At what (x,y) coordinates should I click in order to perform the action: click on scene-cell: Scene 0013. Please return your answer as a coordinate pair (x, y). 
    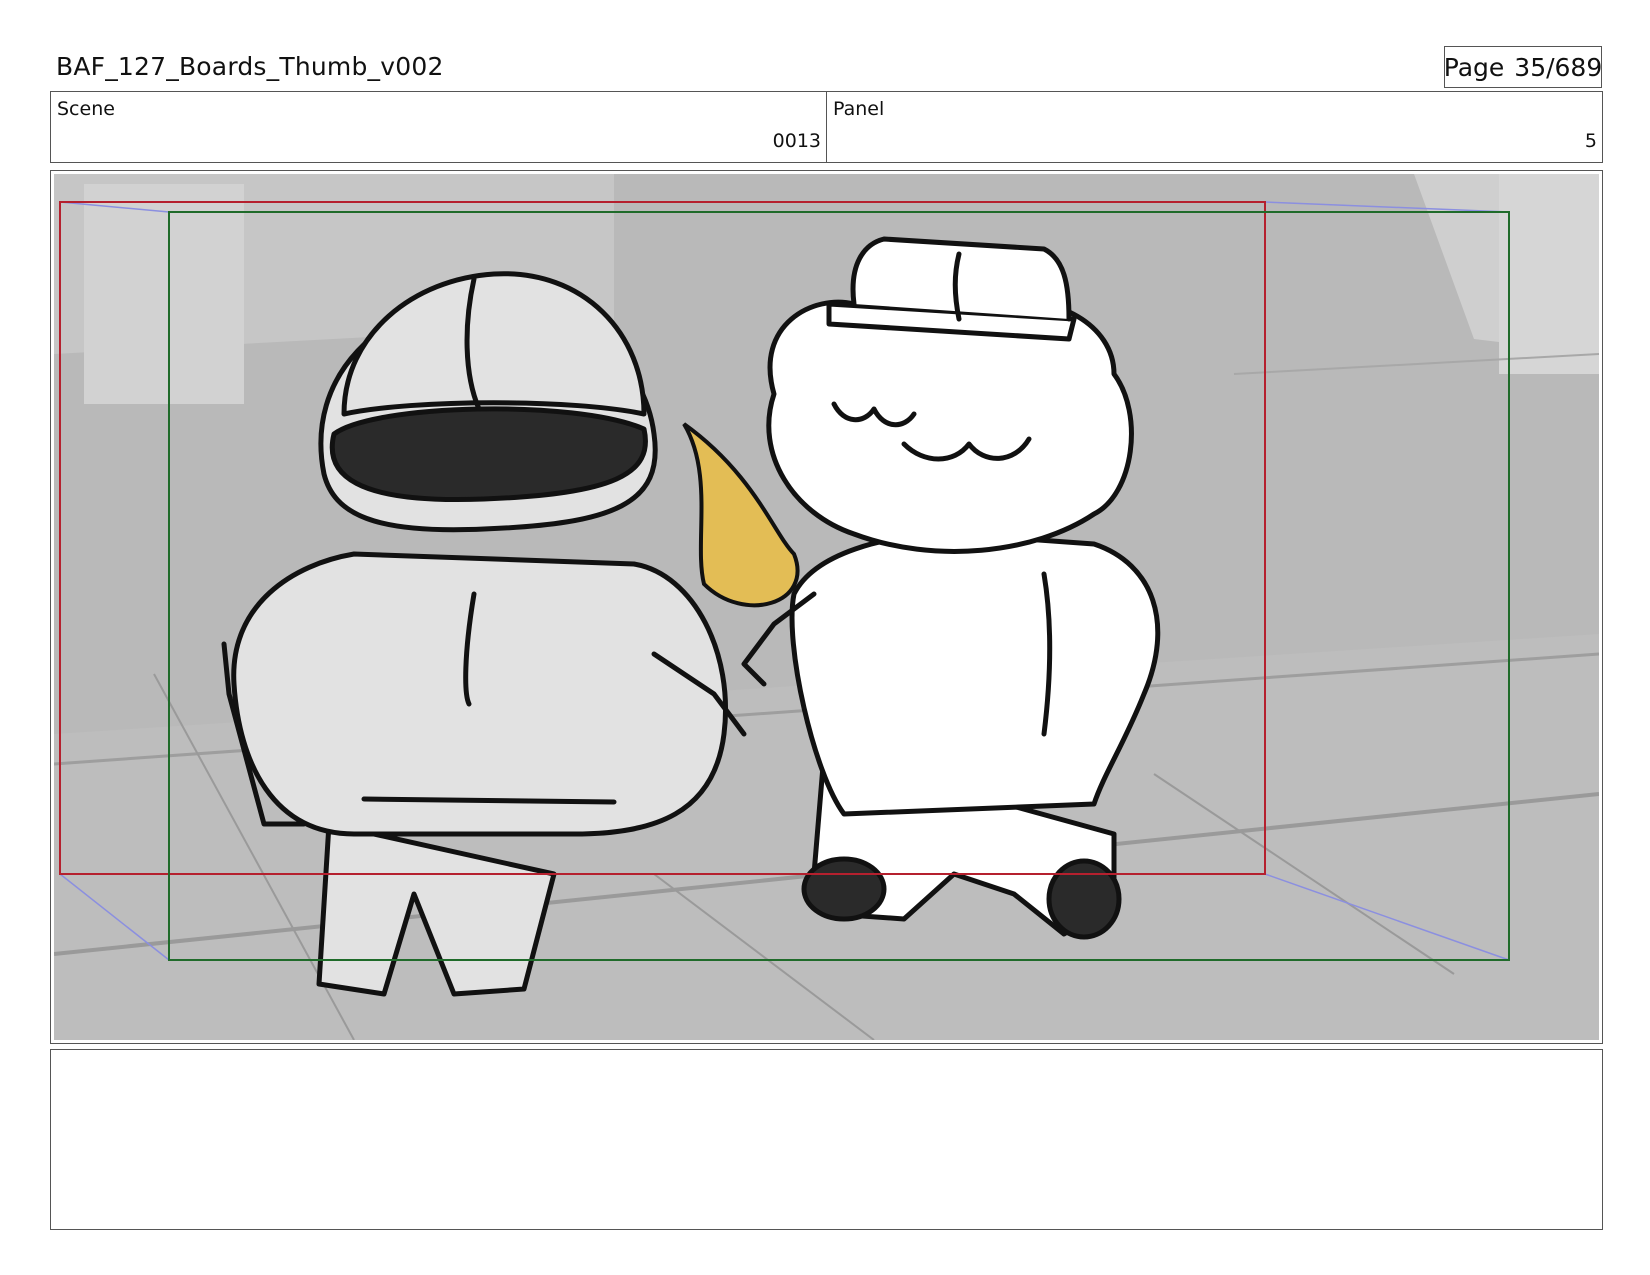
    Looking at the image, I should click on (438, 127).